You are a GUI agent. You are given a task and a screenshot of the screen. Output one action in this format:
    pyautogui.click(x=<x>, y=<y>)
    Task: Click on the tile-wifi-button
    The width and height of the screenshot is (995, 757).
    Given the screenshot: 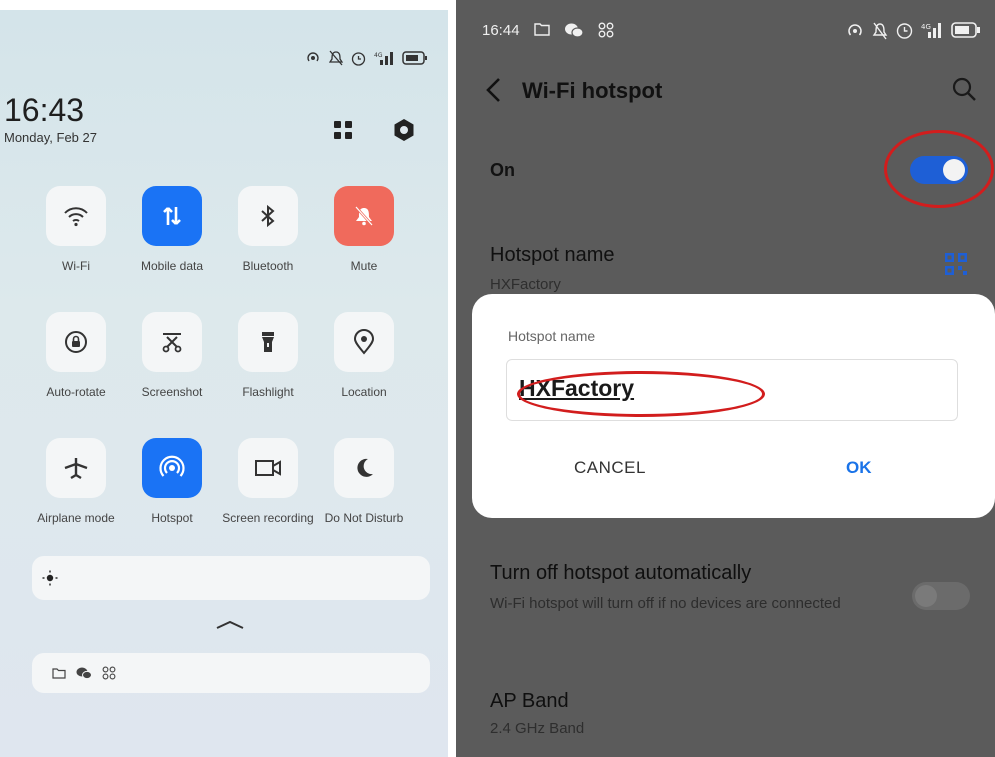 What is the action you would take?
    pyautogui.click(x=76, y=216)
    